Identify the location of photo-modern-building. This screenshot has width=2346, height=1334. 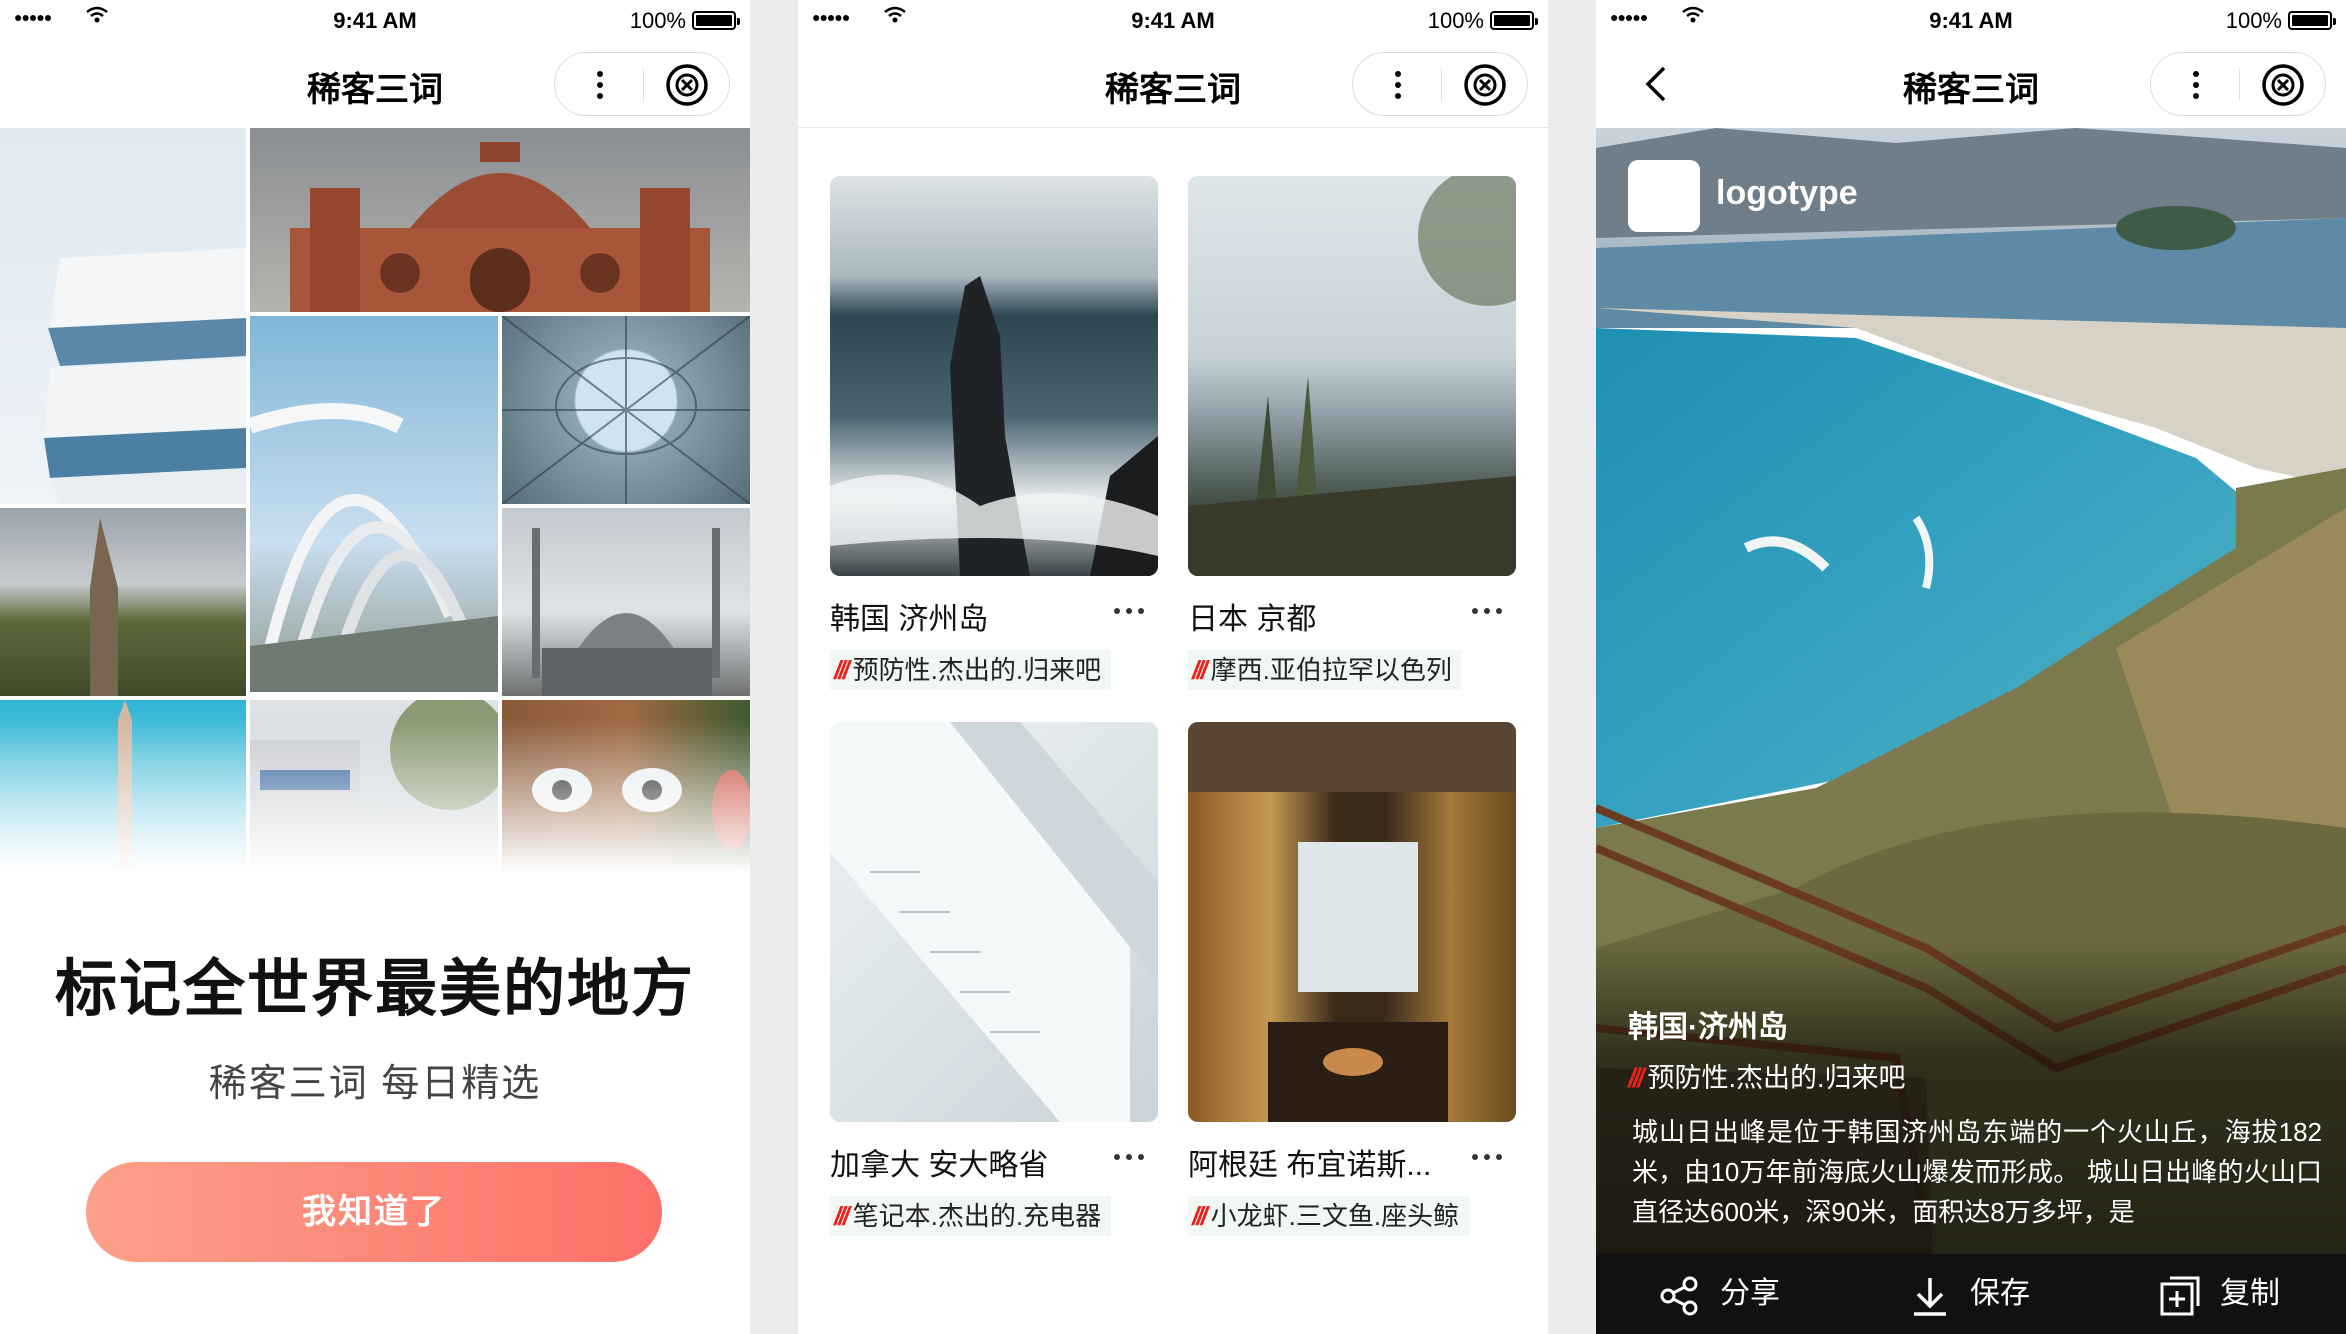
(123, 316).